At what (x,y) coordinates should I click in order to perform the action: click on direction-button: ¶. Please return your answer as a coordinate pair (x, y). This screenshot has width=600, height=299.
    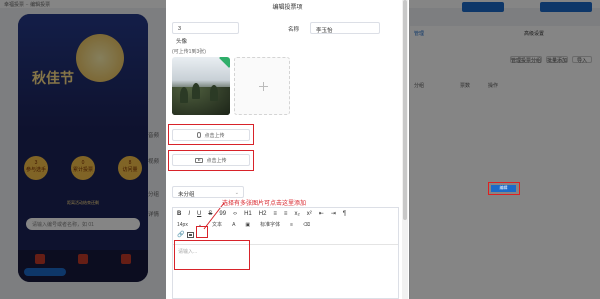
    Looking at the image, I should click on (344, 214).